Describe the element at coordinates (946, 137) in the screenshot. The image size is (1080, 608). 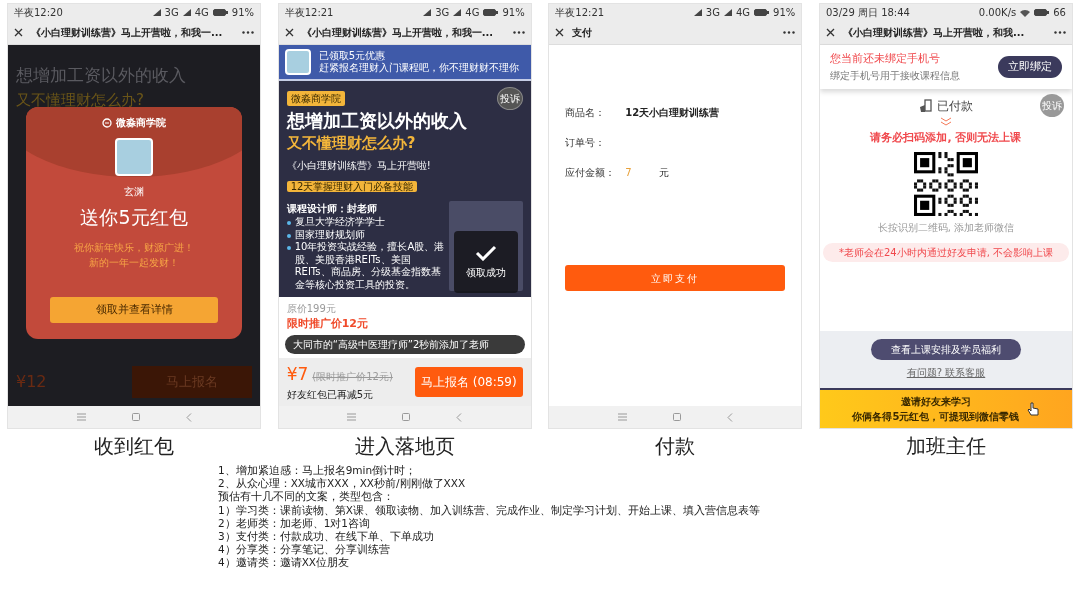
I see `warning-text: 请务必扫码添加, 否则无法上课` at that location.